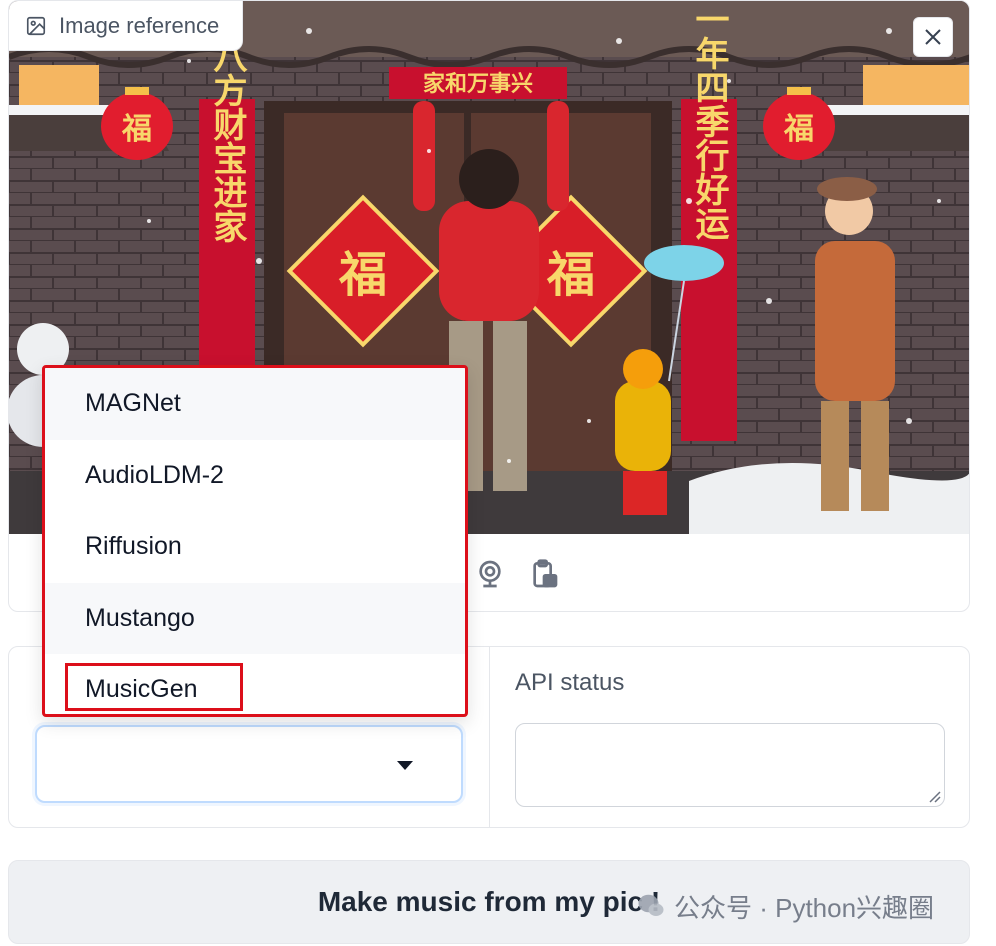 Image resolution: width=996 pixels, height=946 pixels. What do you see at coordinates (730, 765) in the screenshot?
I see `api-status-textarea` at bounding box center [730, 765].